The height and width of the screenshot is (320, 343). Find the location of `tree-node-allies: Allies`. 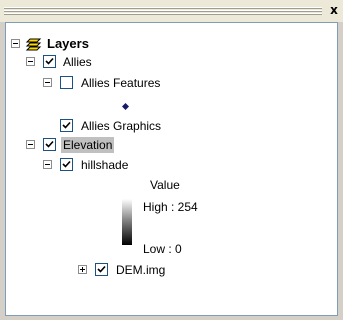

tree-node-allies: Allies is located at coordinates (176, 62).